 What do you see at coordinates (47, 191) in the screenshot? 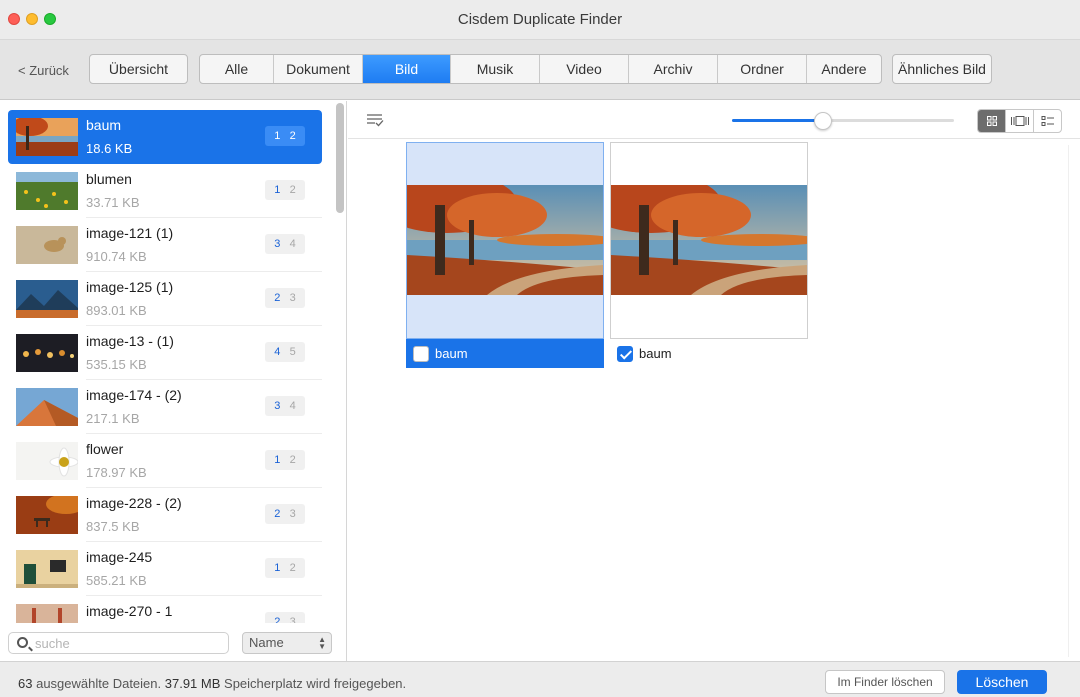
I see `thumbnail-flower-field` at bounding box center [47, 191].